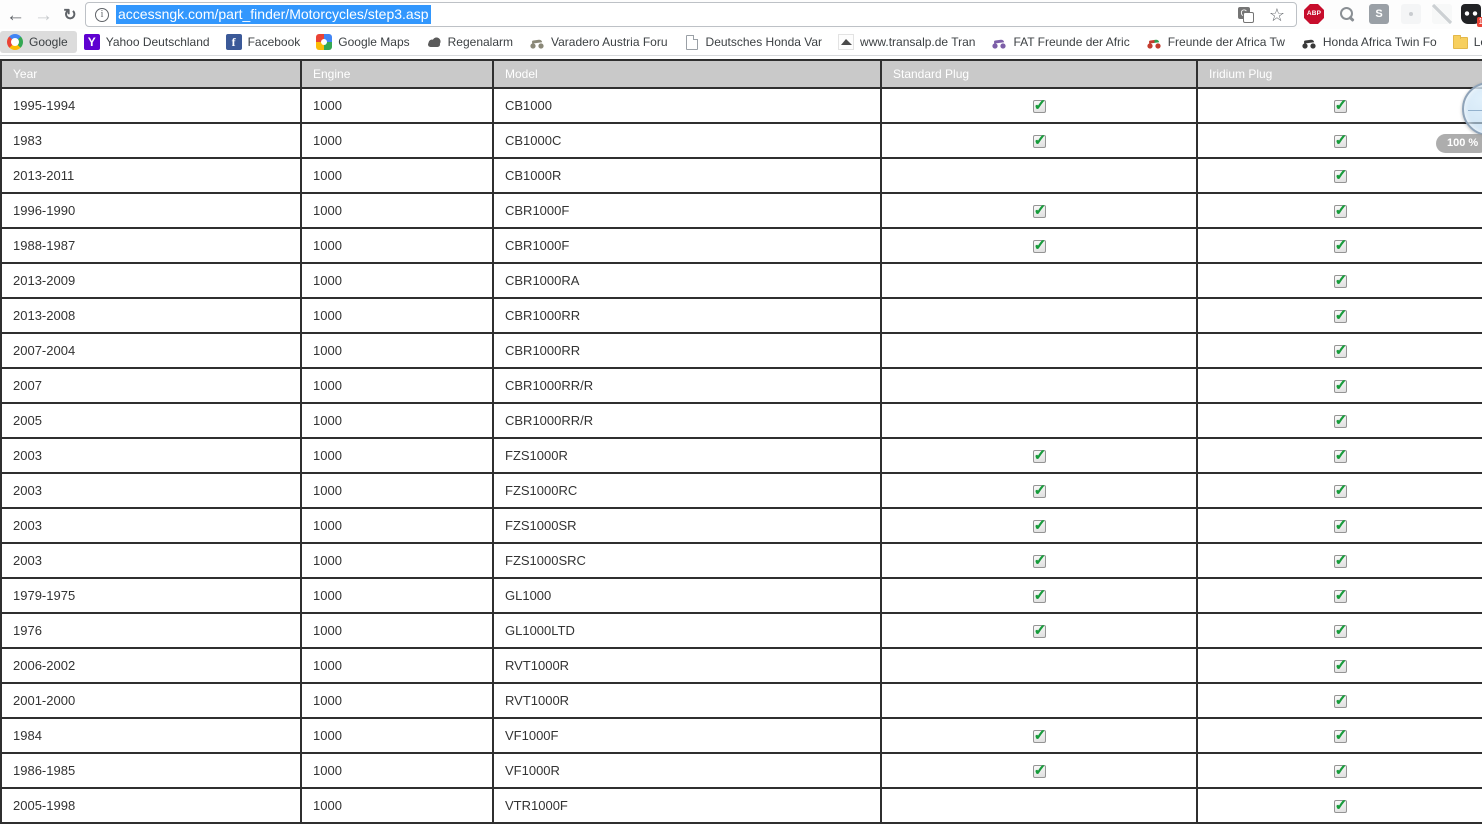 The height and width of the screenshot is (824, 1482). What do you see at coordinates (691, 42) in the screenshot?
I see `page-favicon-icon` at bounding box center [691, 42].